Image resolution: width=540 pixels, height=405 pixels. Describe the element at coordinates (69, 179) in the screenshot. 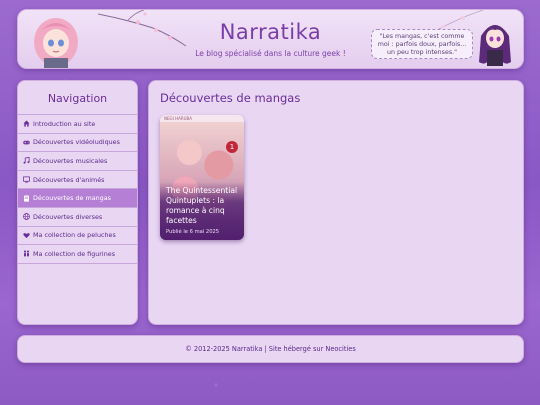

I see `sidebar-item-label: Découvertes d'animés` at that location.